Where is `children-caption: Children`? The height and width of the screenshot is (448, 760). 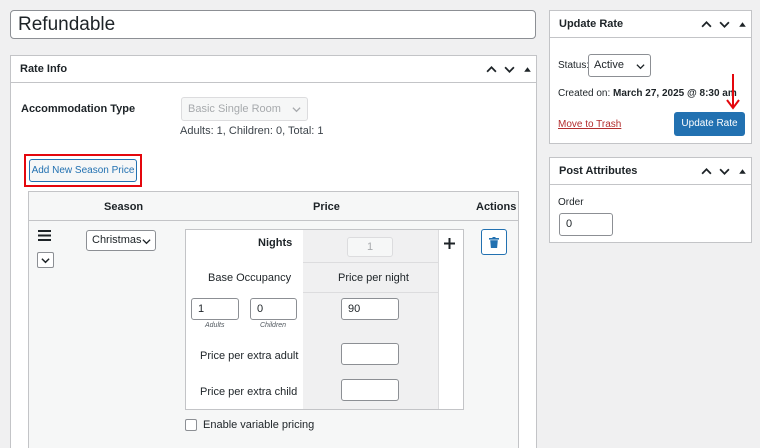
children-caption: Children is located at coordinates (273, 325).